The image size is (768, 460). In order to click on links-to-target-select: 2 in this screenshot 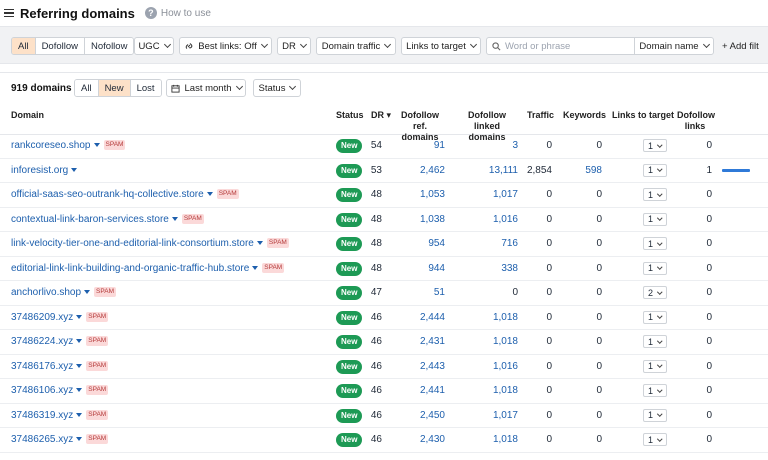, I will do `click(655, 292)`.